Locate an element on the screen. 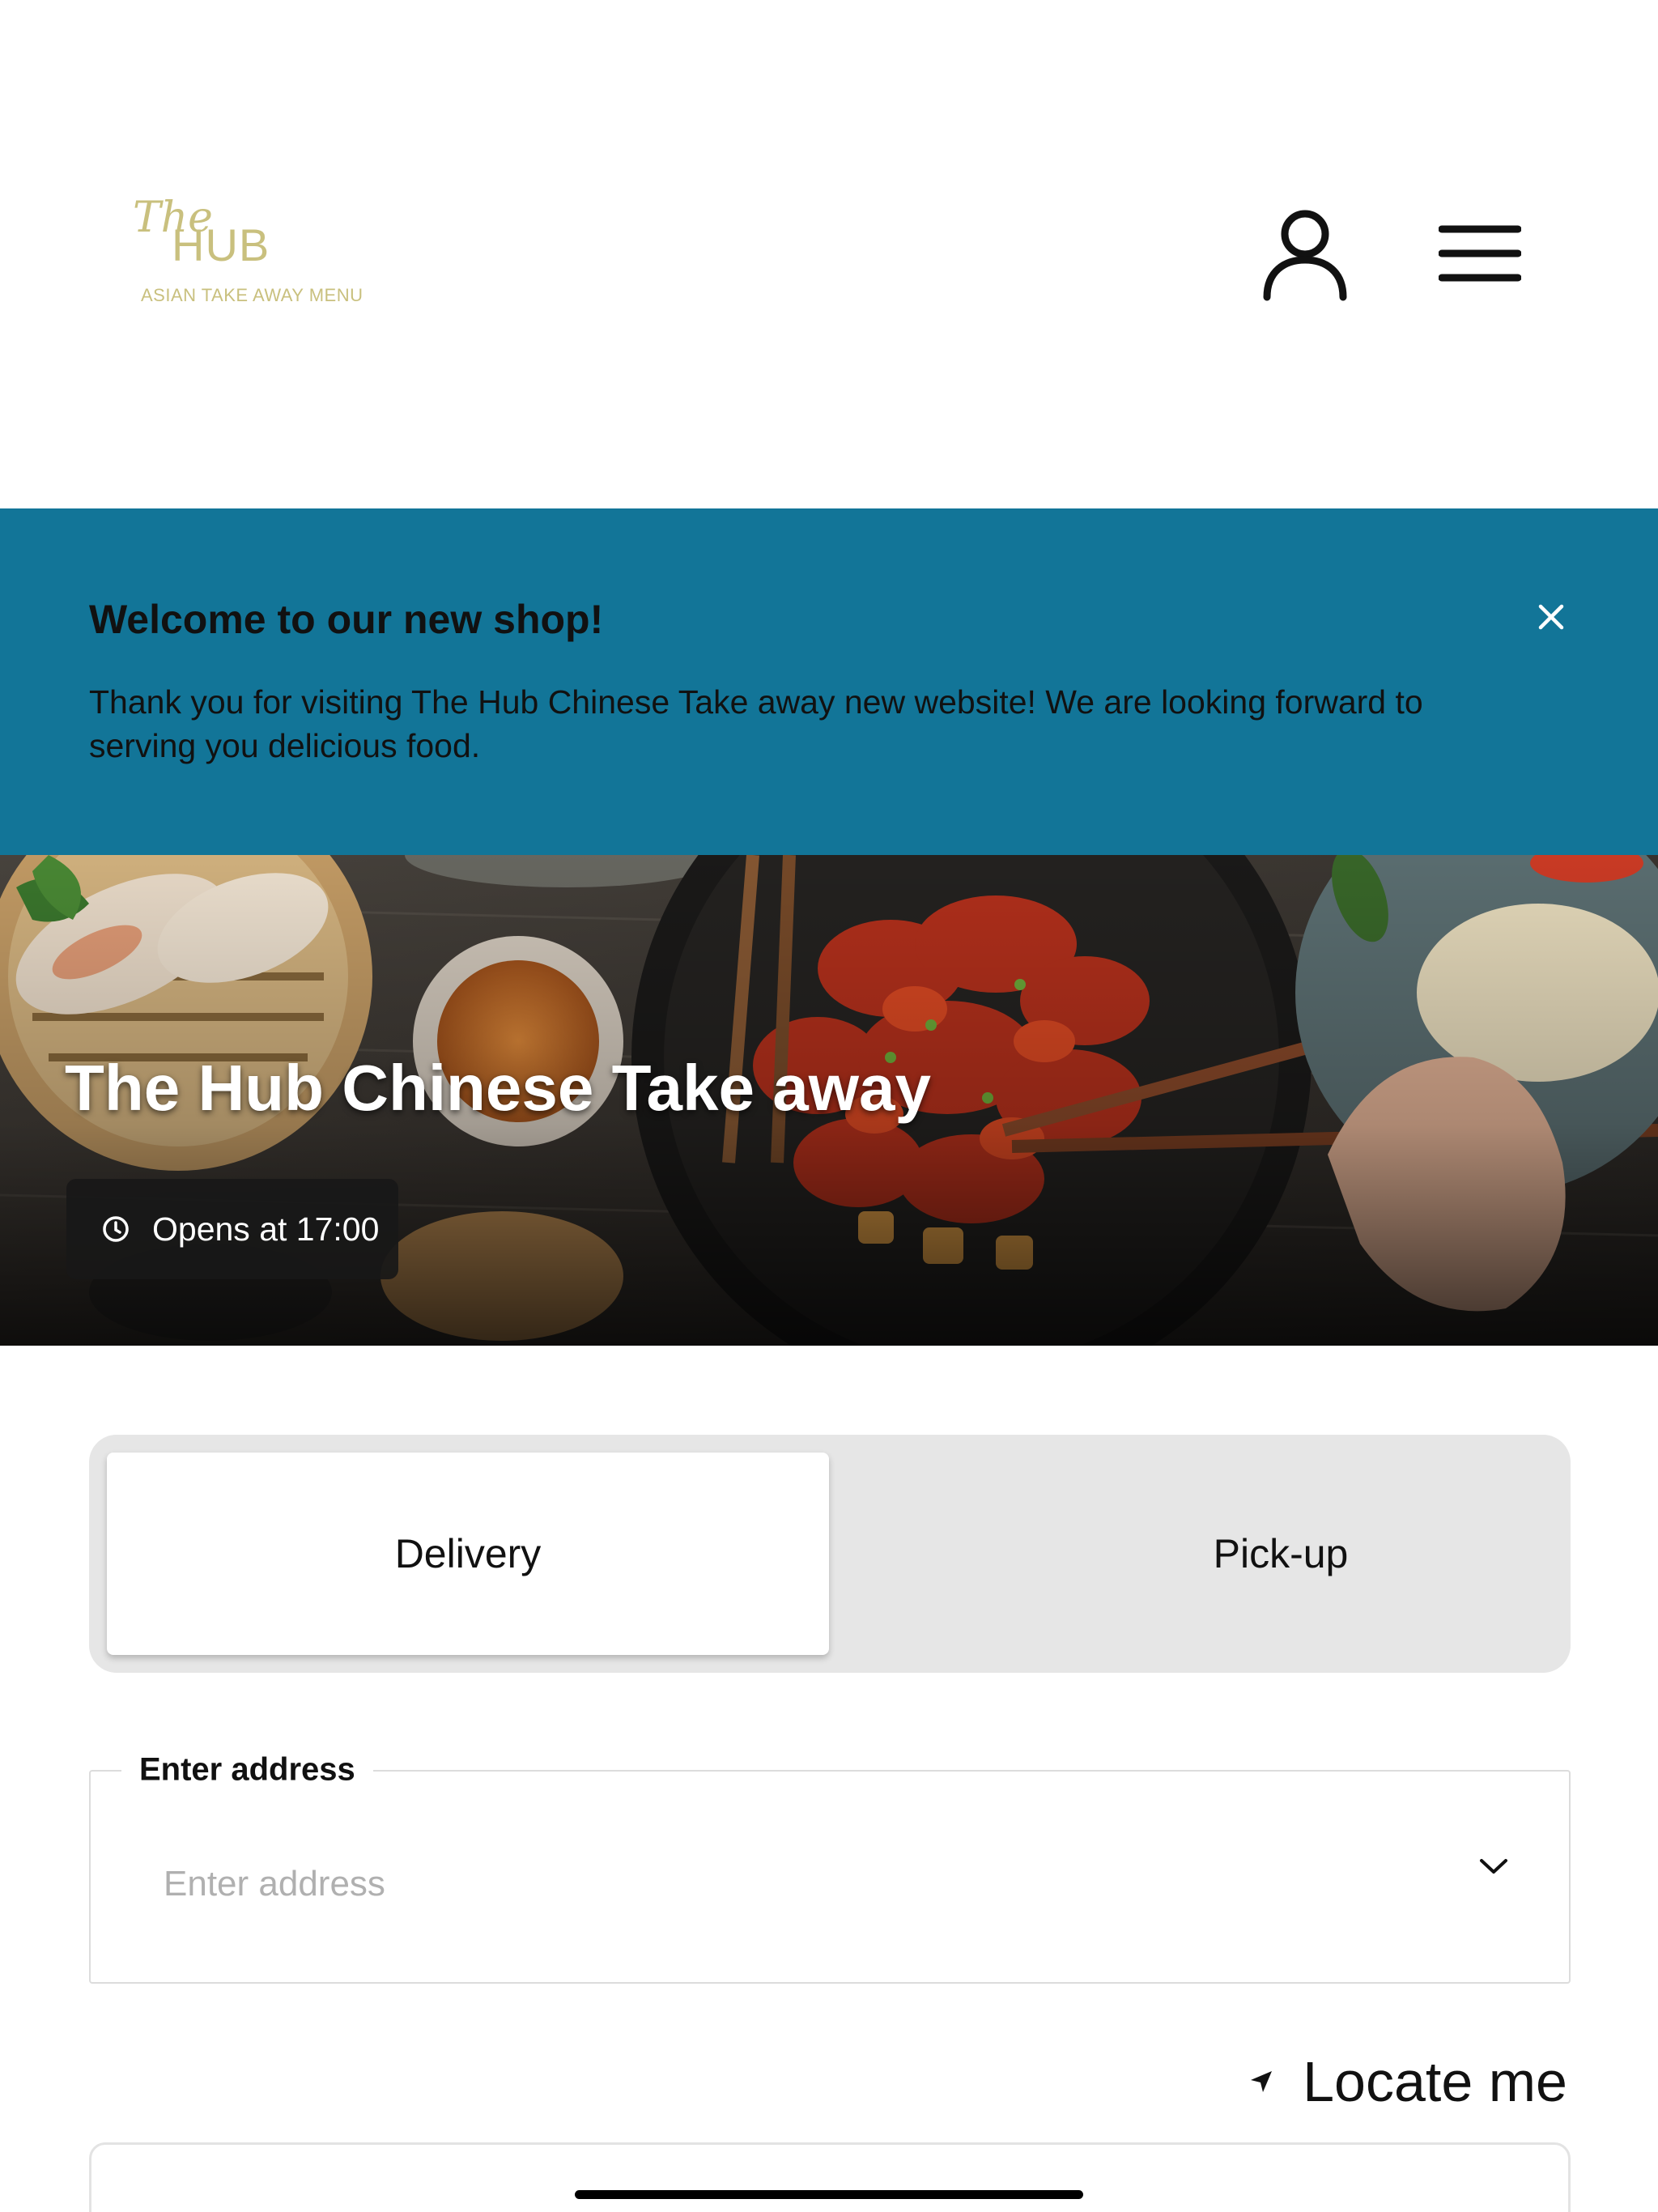  brand-logo: The HUB ASIAN TAKE AWAY MENU is located at coordinates (247, 255).